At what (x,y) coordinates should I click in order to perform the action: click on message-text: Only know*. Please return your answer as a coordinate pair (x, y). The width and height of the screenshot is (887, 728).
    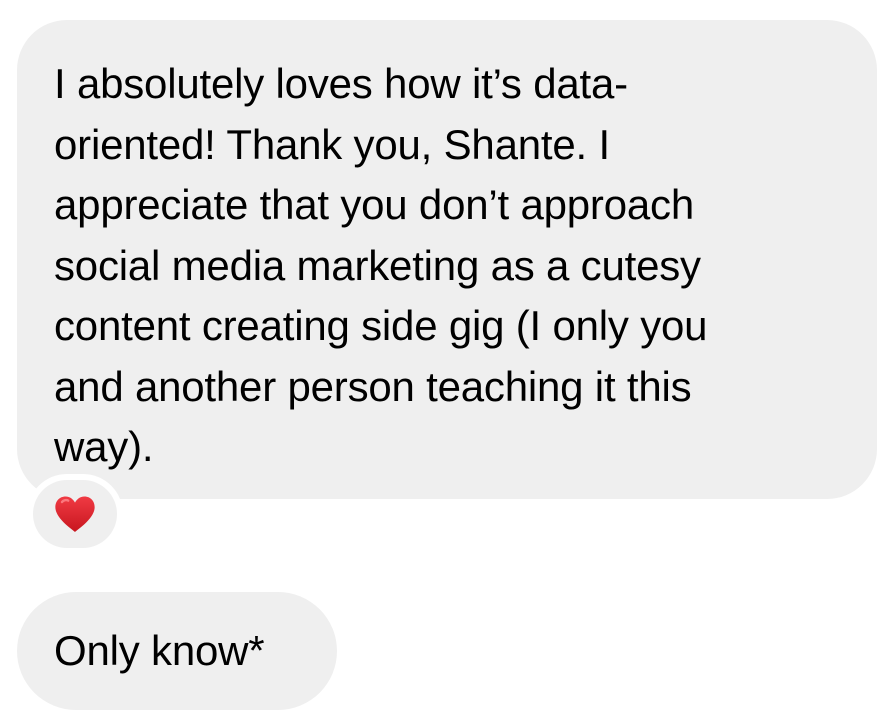
    Looking at the image, I should click on (159, 650).